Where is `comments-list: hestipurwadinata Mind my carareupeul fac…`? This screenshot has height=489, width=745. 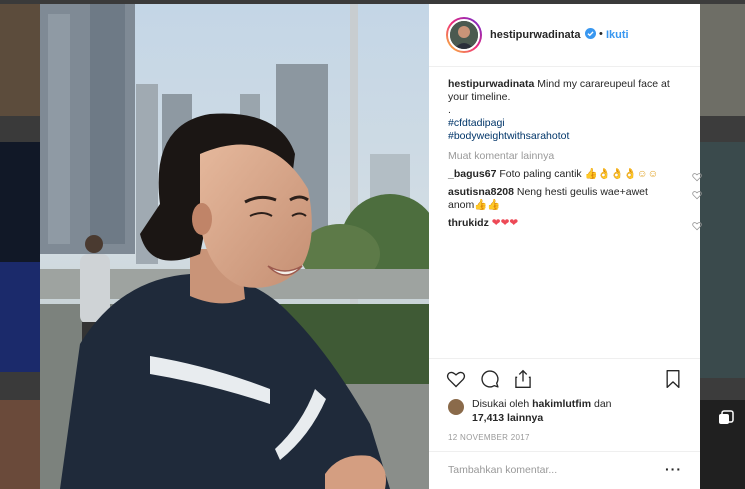
comments-list: hestipurwadinata Mind my carareupeul fac… is located at coordinates (575, 154).